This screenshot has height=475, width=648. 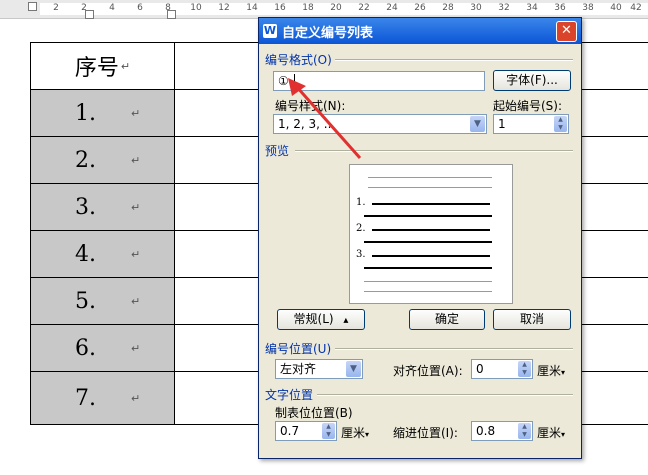 What do you see at coordinates (298, 369) in the screenshot?
I see `alignment-value: 左对齐` at bounding box center [298, 369].